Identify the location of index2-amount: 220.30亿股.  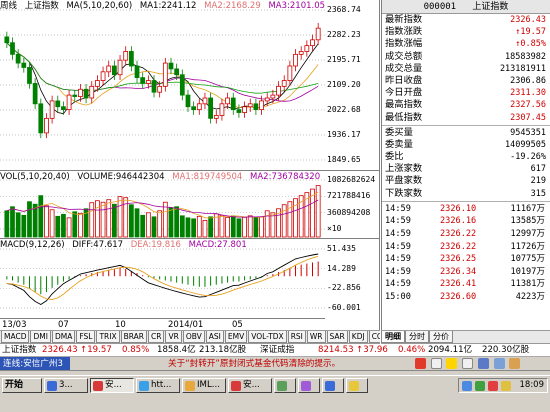
(506, 350).